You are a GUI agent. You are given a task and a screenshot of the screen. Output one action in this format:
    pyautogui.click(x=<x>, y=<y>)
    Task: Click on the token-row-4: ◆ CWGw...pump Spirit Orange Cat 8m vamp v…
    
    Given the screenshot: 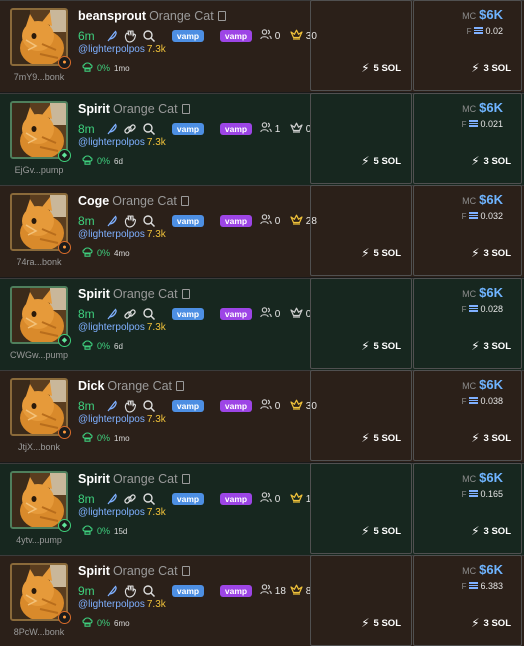 What is the action you would take?
    pyautogui.click(x=262, y=323)
    